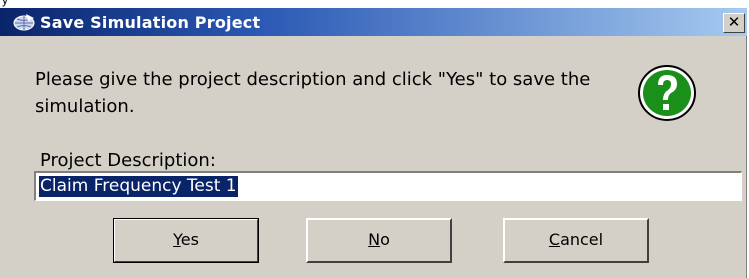 Image resolution: width=749 pixels, height=278 pixels. Describe the element at coordinates (5, 3) in the screenshot. I see `top-text-fragment: y` at that location.